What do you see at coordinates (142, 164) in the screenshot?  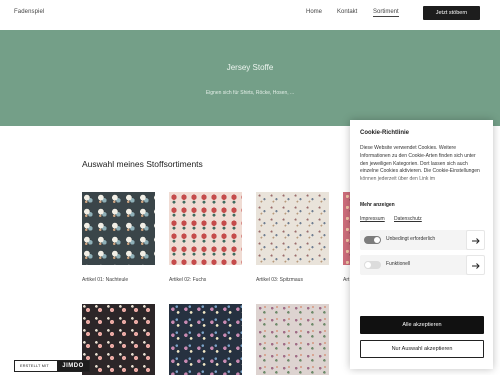 I see `section-title: Auswahl meines Stoffsortiments` at bounding box center [142, 164].